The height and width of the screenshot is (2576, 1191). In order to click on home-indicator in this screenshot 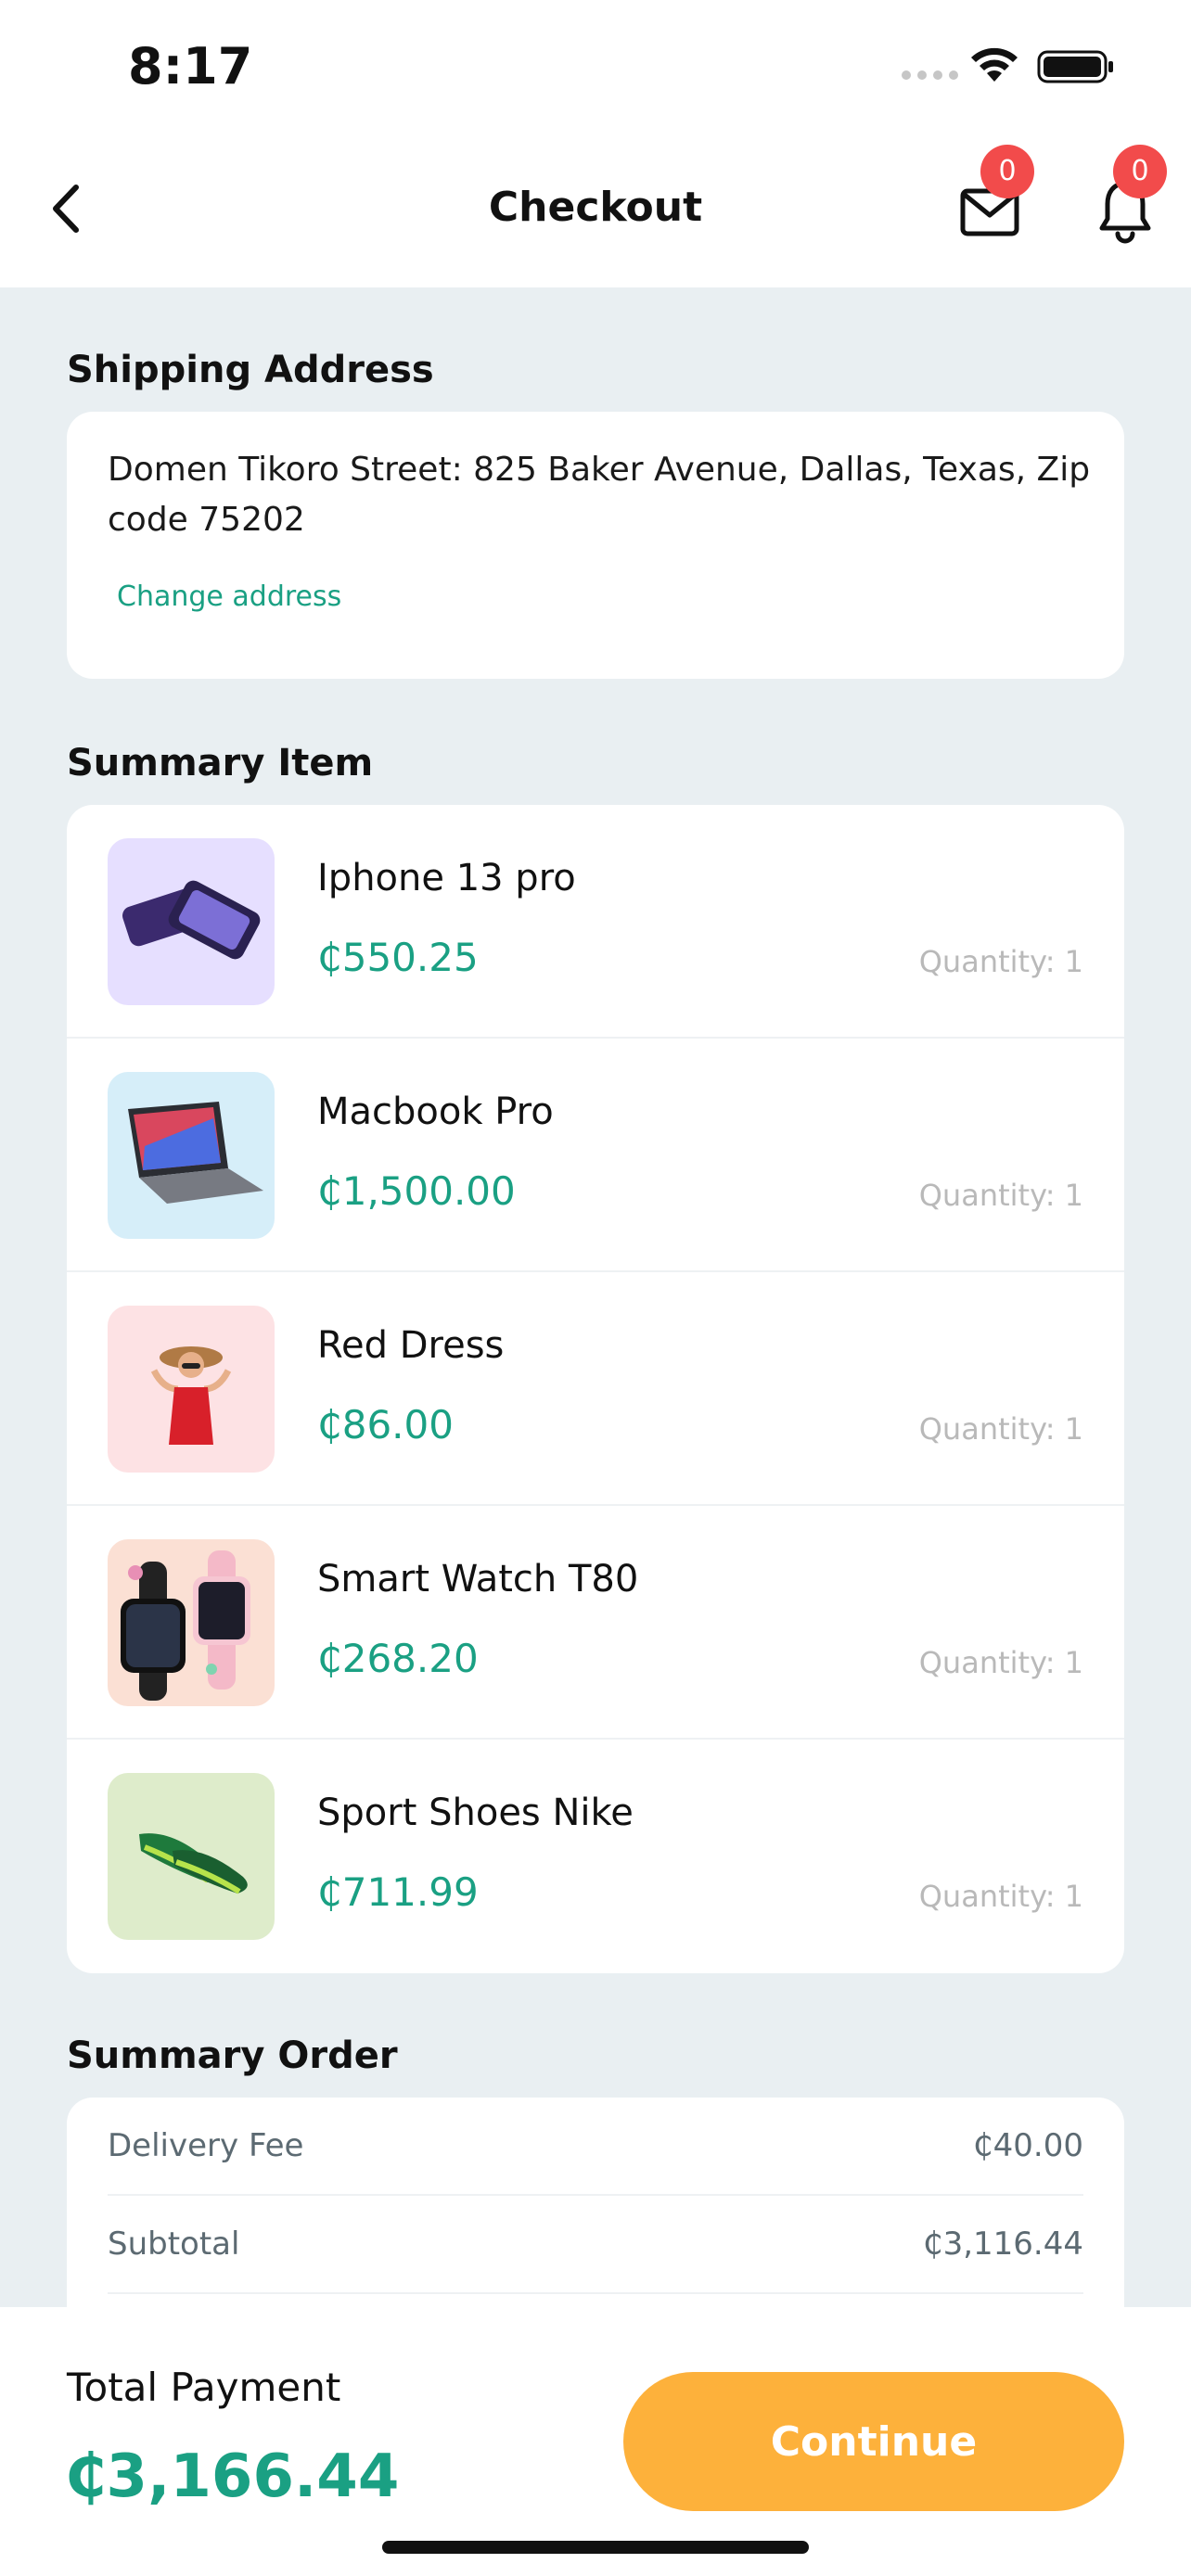, I will do `click(595, 2547)`.